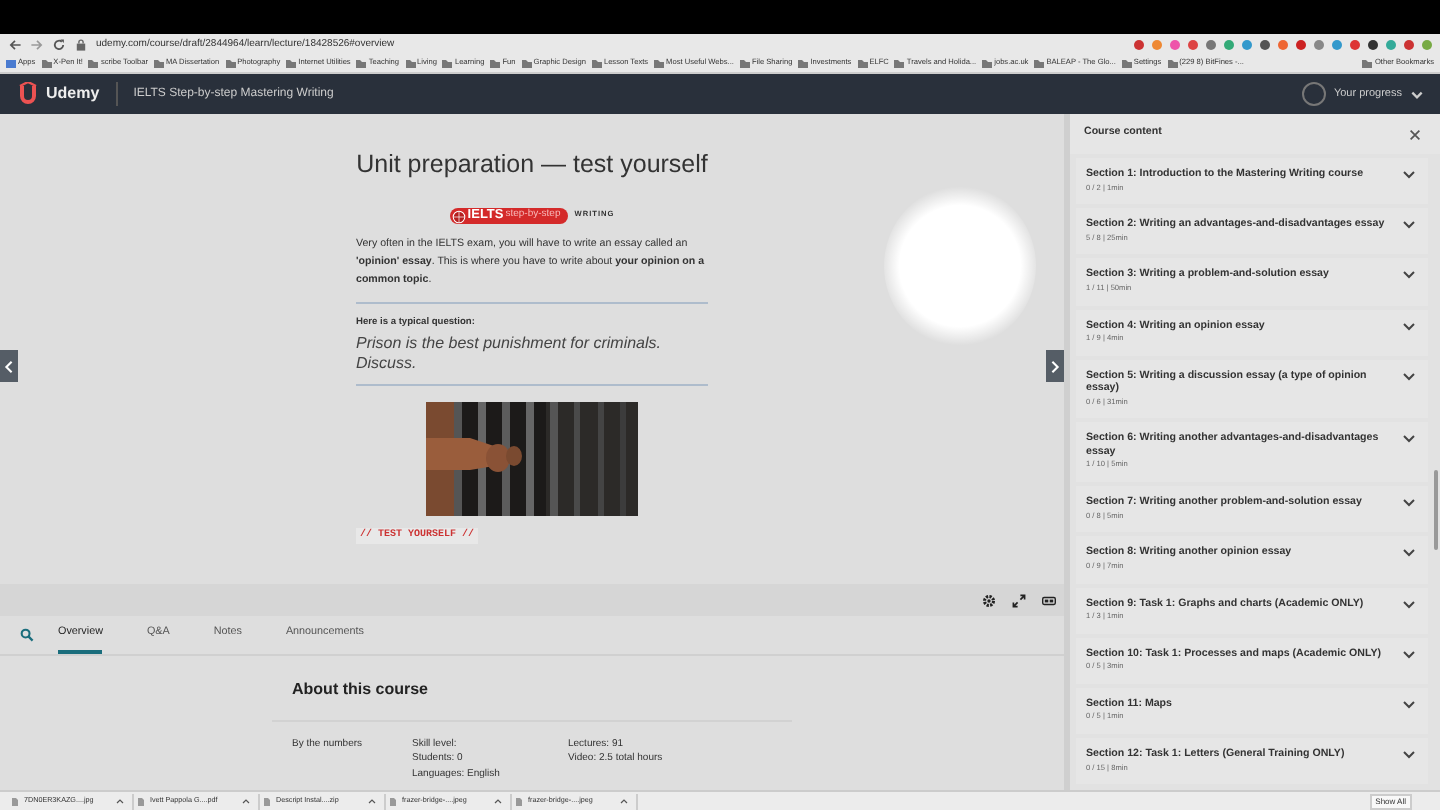 This screenshot has width=1440, height=810. Describe the element at coordinates (15, 45) in the screenshot. I see `back-icon` at that location.